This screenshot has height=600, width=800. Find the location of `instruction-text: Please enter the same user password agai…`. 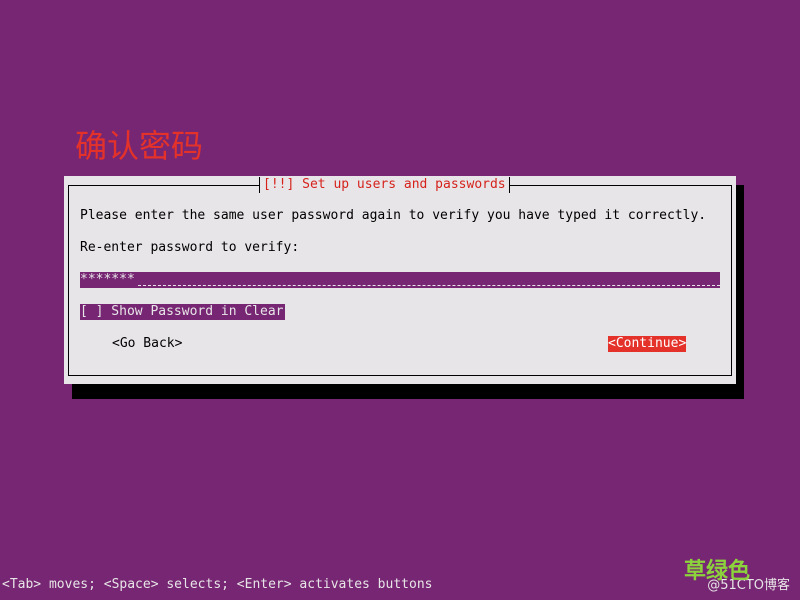

instruction-text: Please enter the same user password agai… is located at coordinates (393, 215).